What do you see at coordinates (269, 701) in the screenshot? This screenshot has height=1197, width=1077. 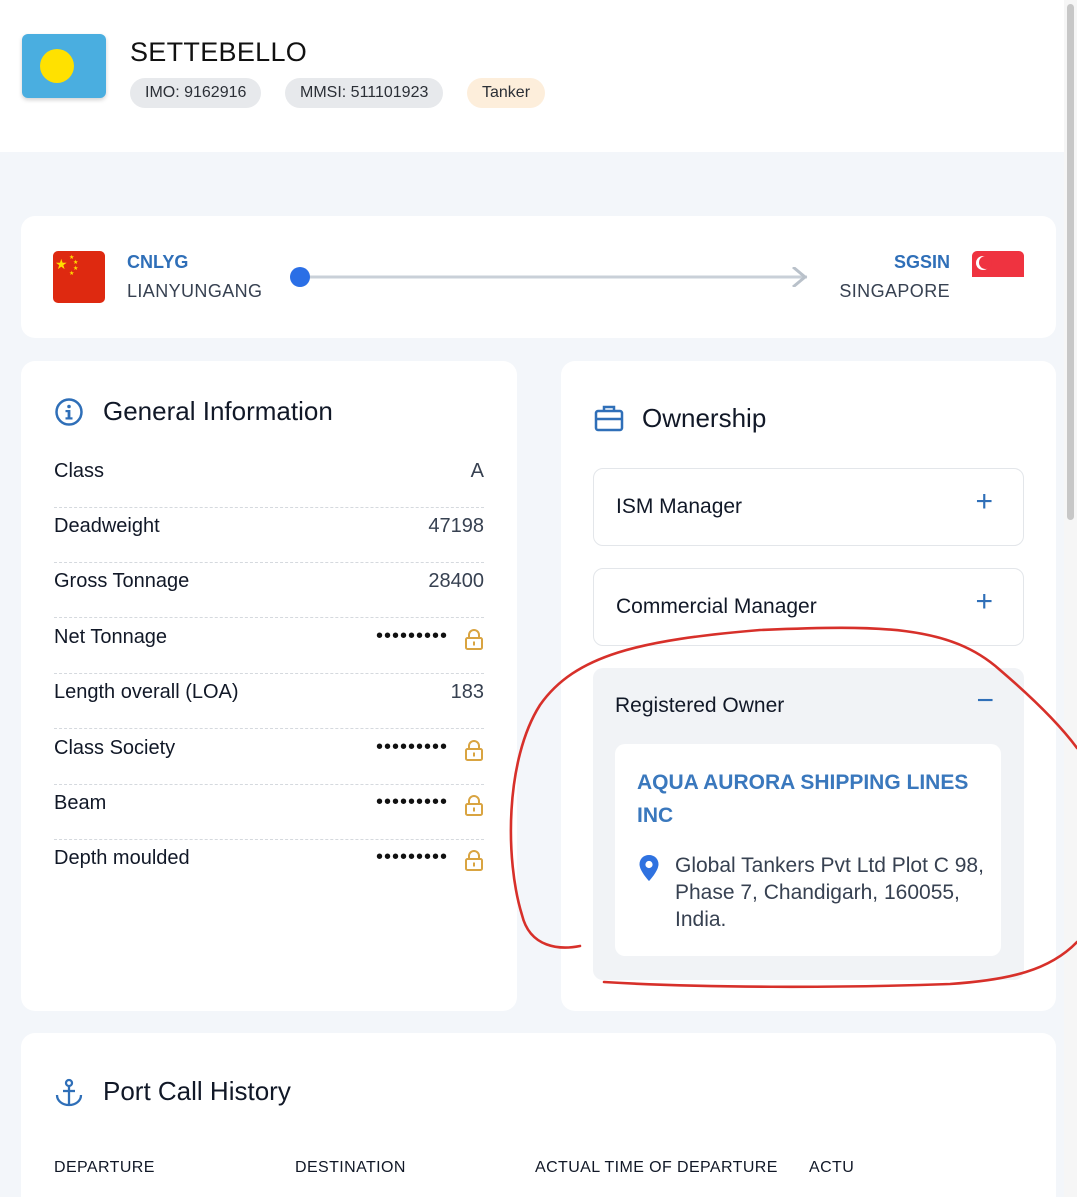 I see `info-row-length-overall: Length overall (LOA) 183` at bounding box center [269, 701].